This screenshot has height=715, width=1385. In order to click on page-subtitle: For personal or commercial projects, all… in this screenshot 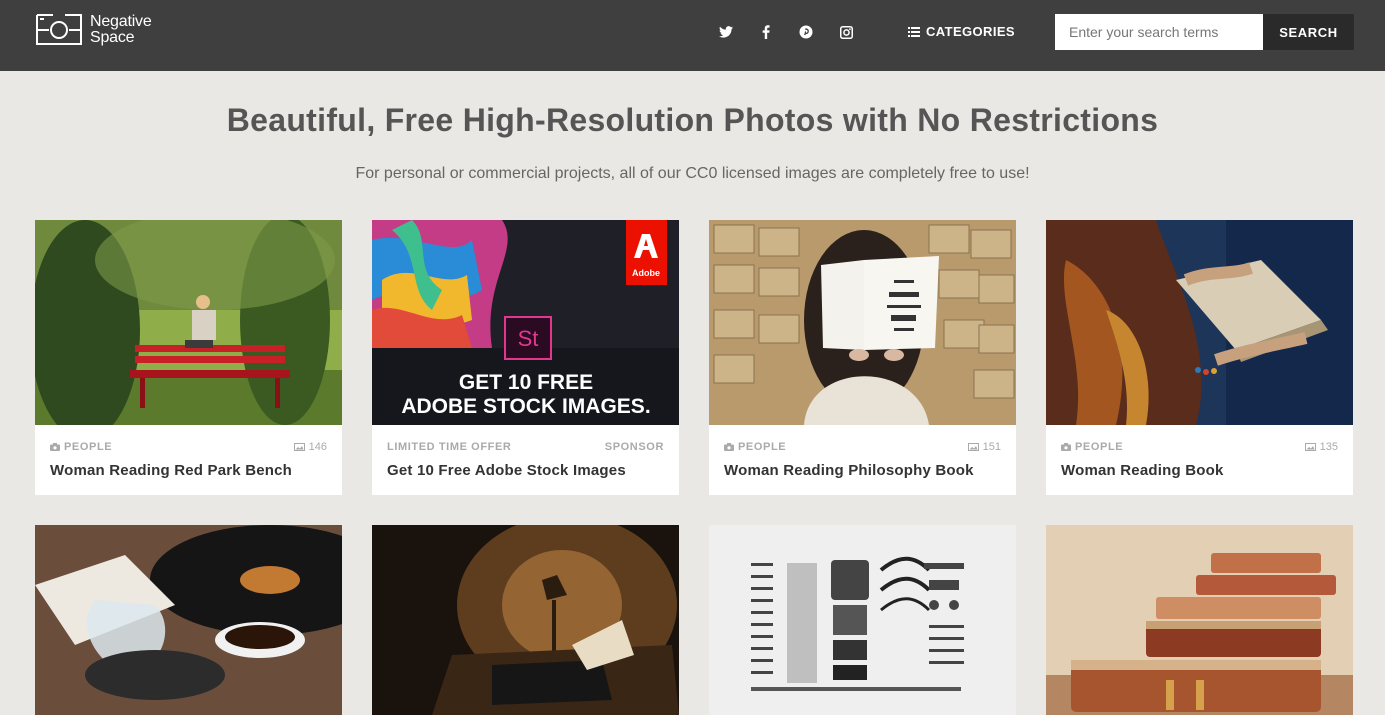, I will do `click(692, 173)`.